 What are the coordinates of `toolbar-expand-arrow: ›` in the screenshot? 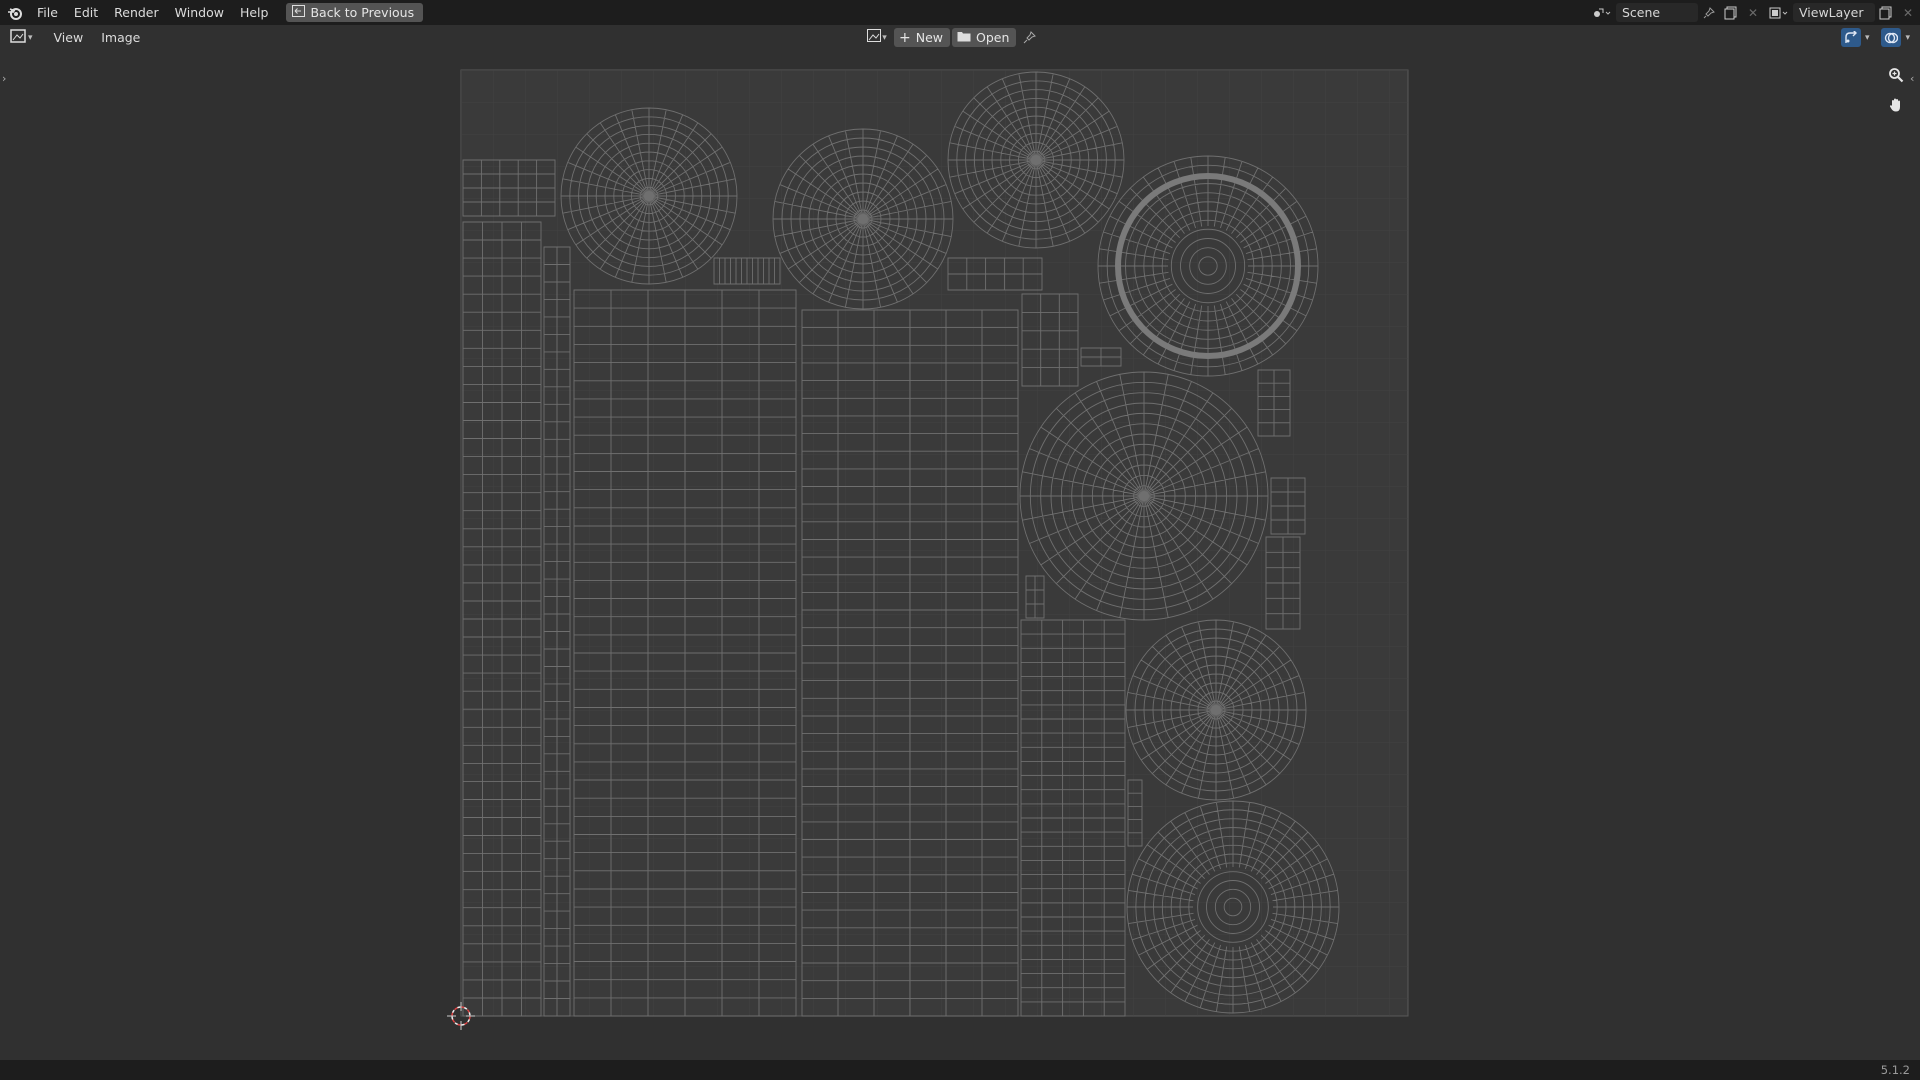 It's located at (4, 78).